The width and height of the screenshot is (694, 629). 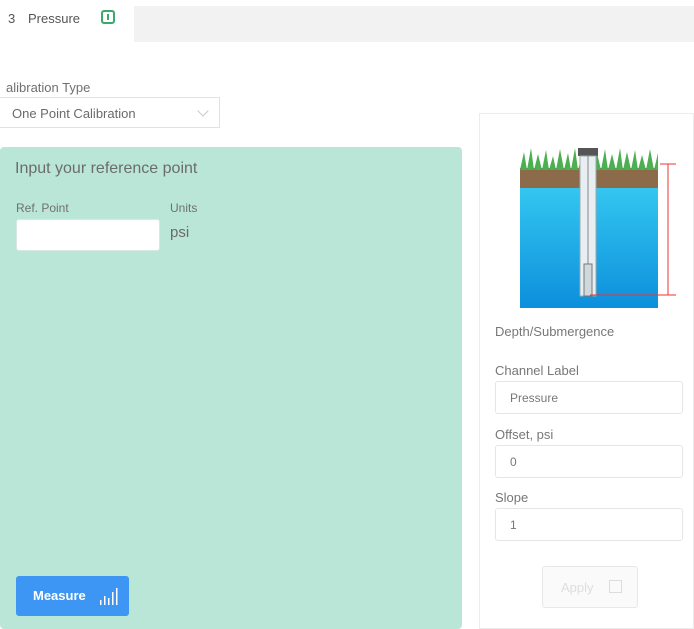 I want to click on panel-title: Input your reference point, so click(x=106, y=168).